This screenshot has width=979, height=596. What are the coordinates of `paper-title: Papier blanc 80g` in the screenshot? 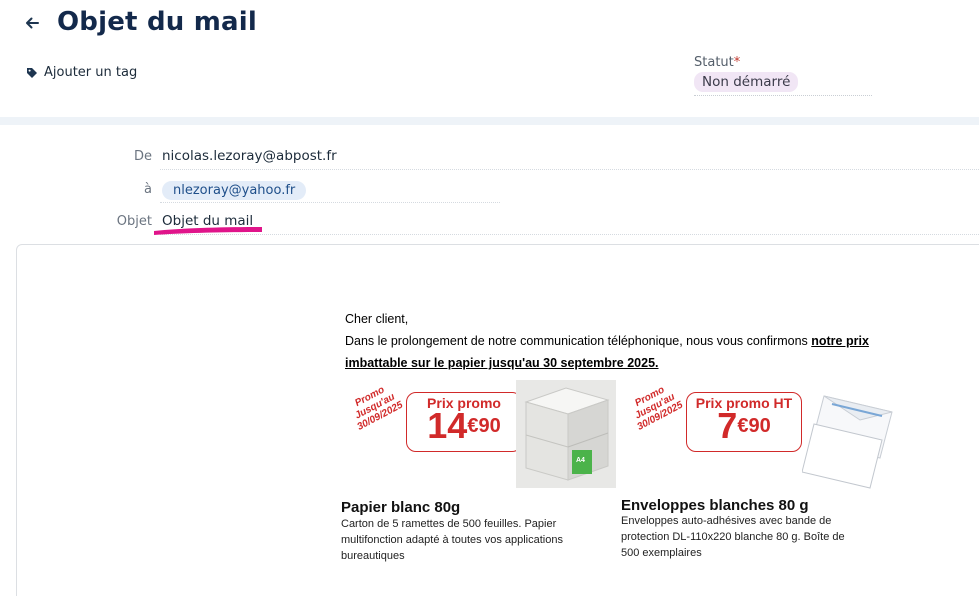 It's located at (401, 507).